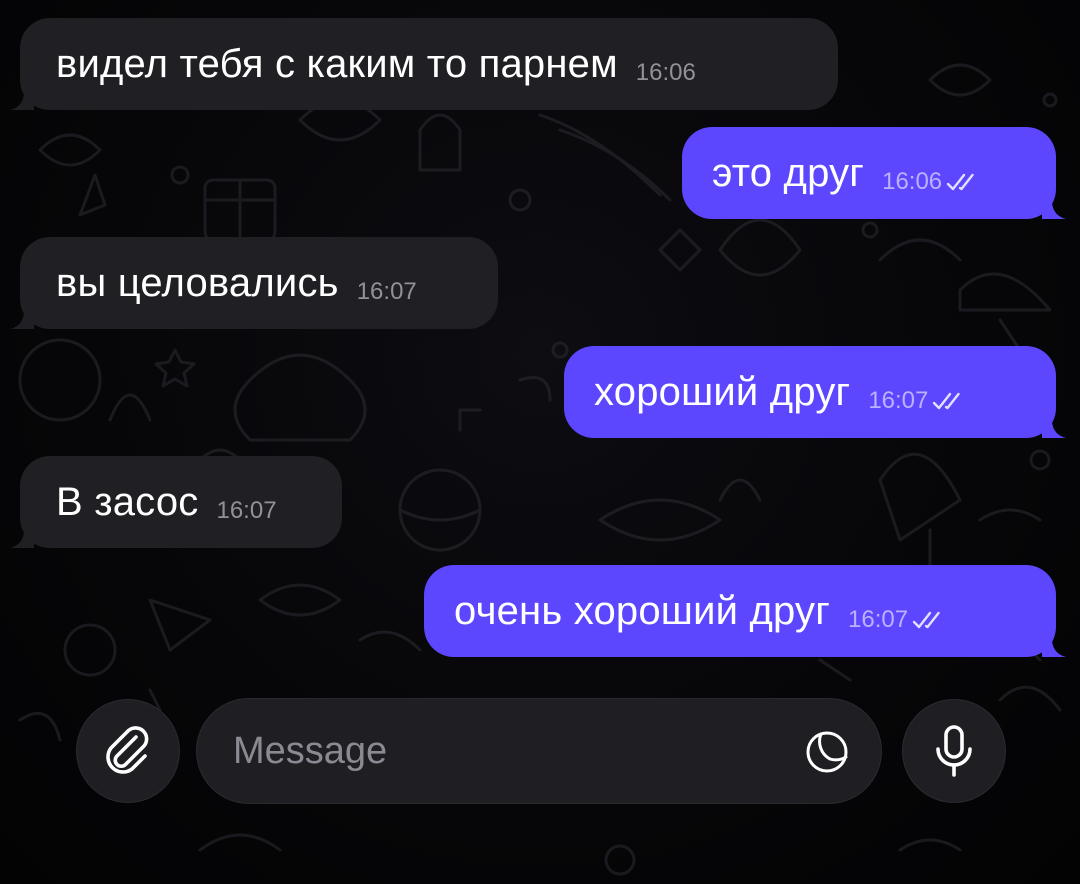  What do you see at coordinates (874, 173) in the screenshot?
I see `message-bubble-outgoing: это друг 16:06` at bounding box center [874, 173].